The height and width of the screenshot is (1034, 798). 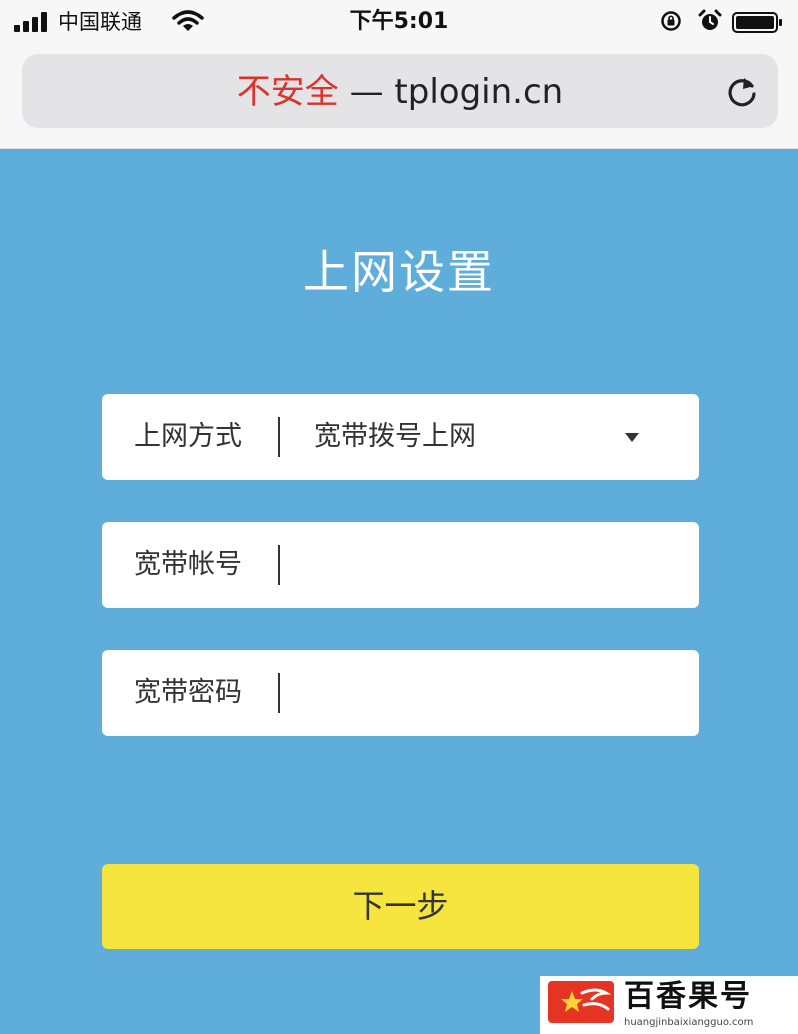 I want to click on url-display: 不安全 — tplogin.cn, so click(x=400, y=92).